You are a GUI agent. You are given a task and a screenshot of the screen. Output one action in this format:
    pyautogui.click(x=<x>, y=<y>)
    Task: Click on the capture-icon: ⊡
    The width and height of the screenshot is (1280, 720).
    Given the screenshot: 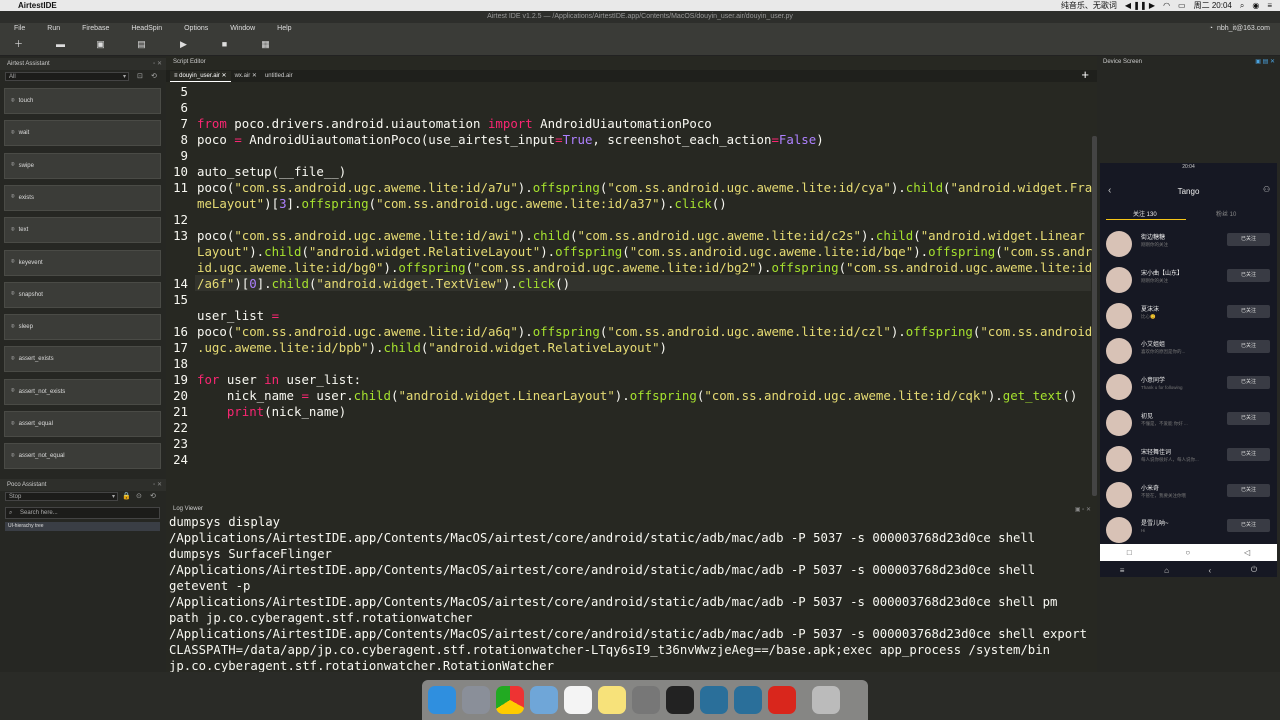 What is the action you would take?
    pyautogui.click(x=140, y=76)
    